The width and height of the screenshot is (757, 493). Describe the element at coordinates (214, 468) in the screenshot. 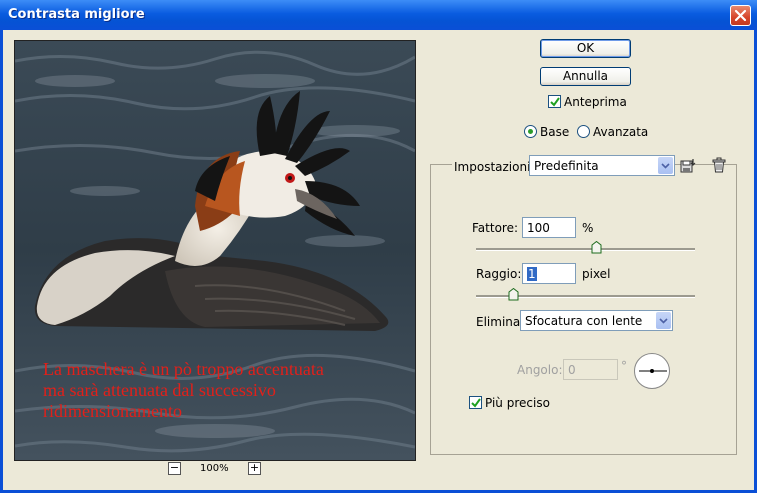

I see `zoom-level: 100%` at that location.